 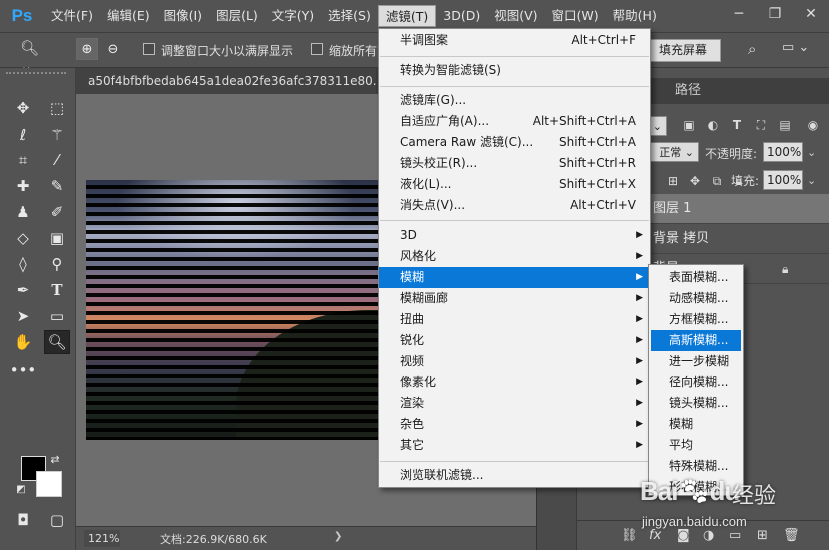 What do you see at coordinates (811, 152) in the screenshot?
I see `opacity-dropdown-icon: ⌄` at bounding box center [811, 152].